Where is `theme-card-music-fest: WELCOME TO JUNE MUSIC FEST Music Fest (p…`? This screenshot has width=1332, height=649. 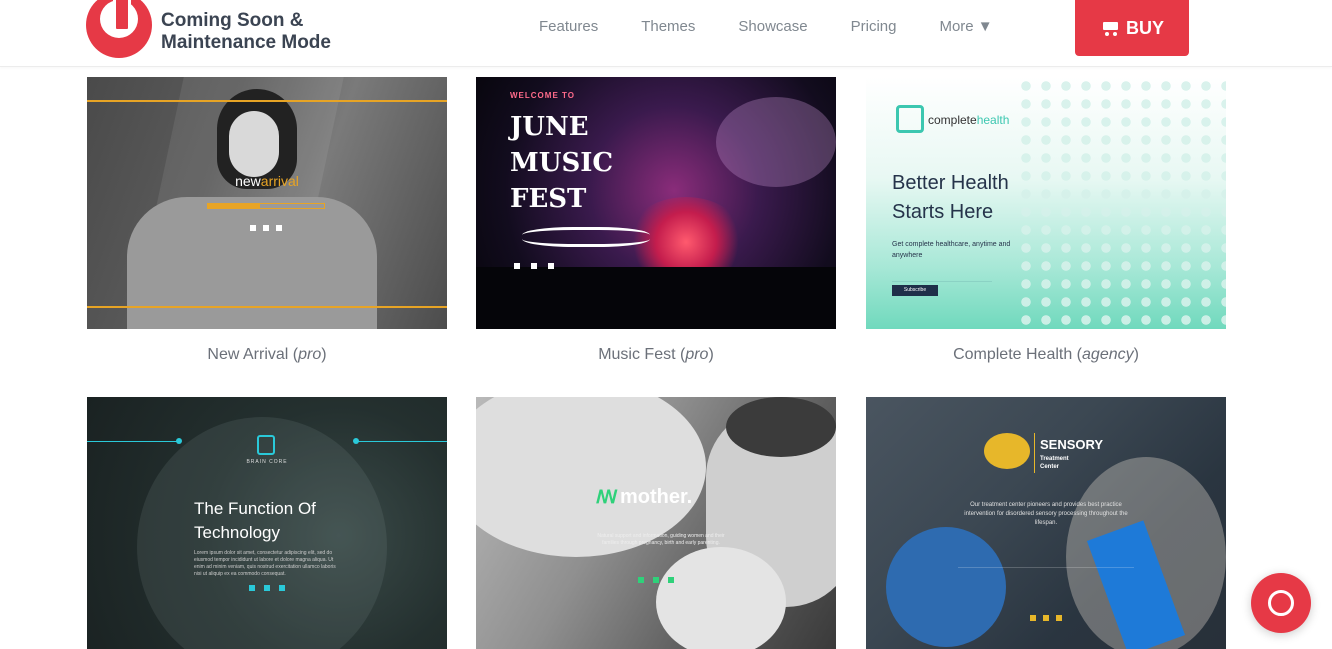 theme-card-music-fest: WELCOME TO JUNE MUSIC FEST Music Fest (p… is located at coordinates (656, 223).